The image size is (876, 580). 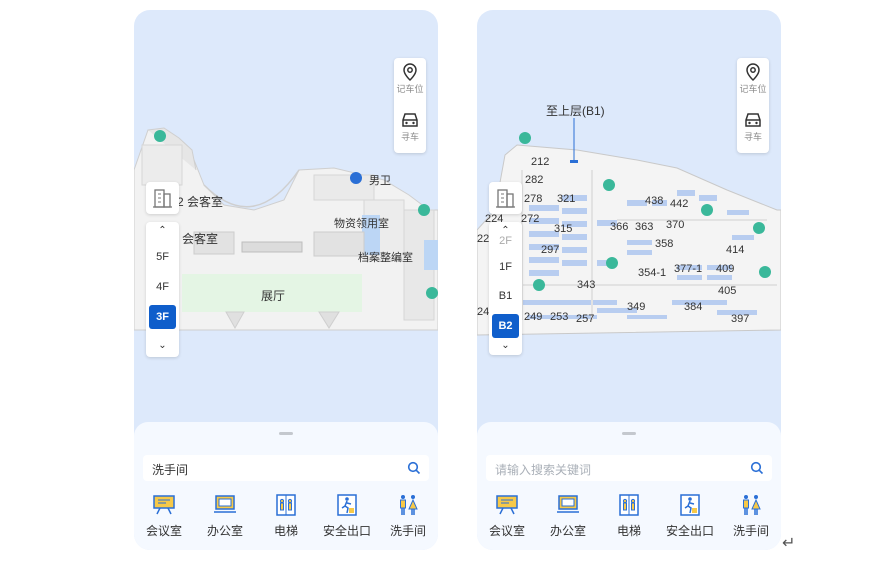 What do you see at coordinates (693, 307) in the screenshot?
I see `room-384: 384` at bounding box center [693, 307].